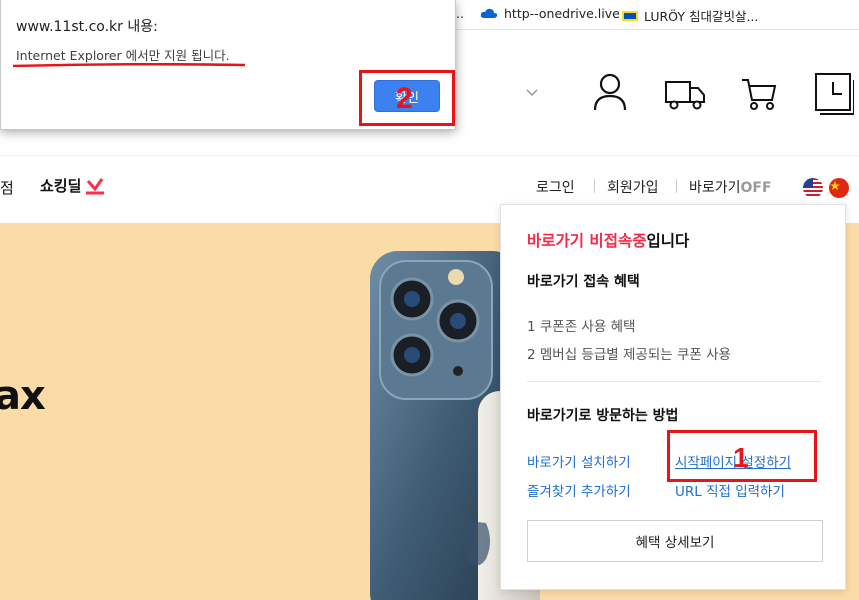 The image size is (859, 600). Describe the element at coordinates (839, 188) in the screenshot. I see `china-flag-icon` at that location.